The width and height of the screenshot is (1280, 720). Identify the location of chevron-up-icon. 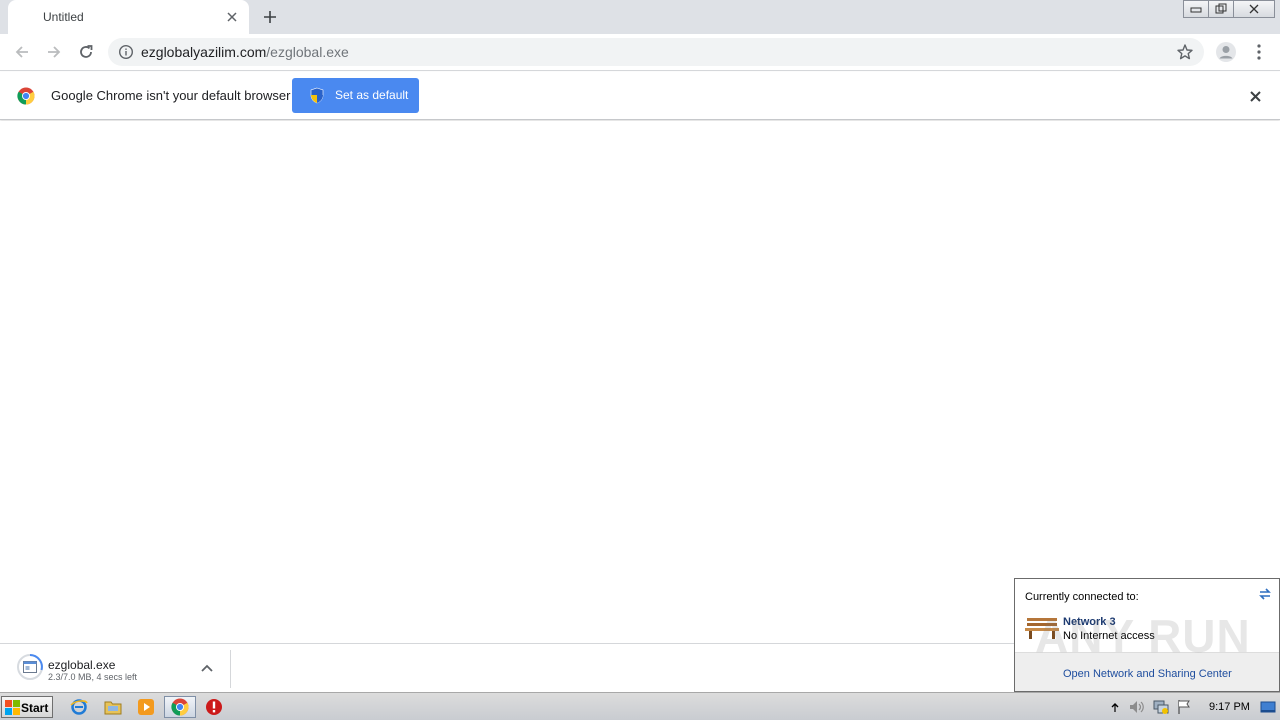
(207, 668).